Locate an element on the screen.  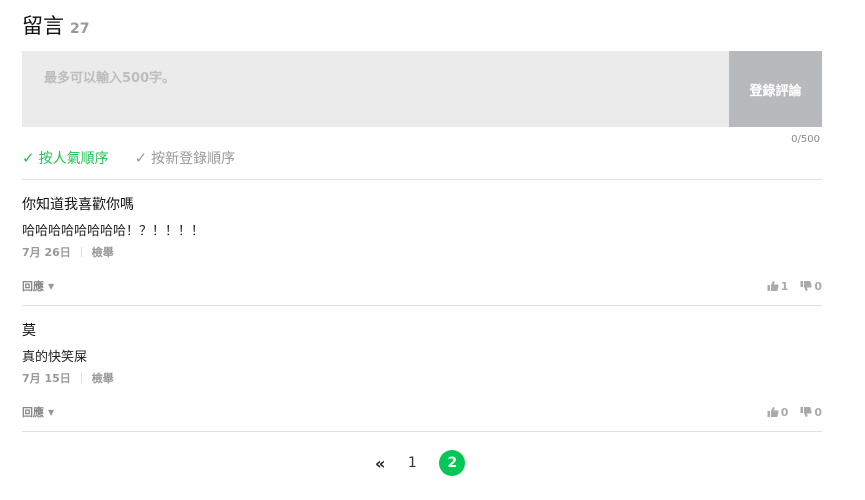
section-header: 留言 27 is located at coordinates (55, 25).